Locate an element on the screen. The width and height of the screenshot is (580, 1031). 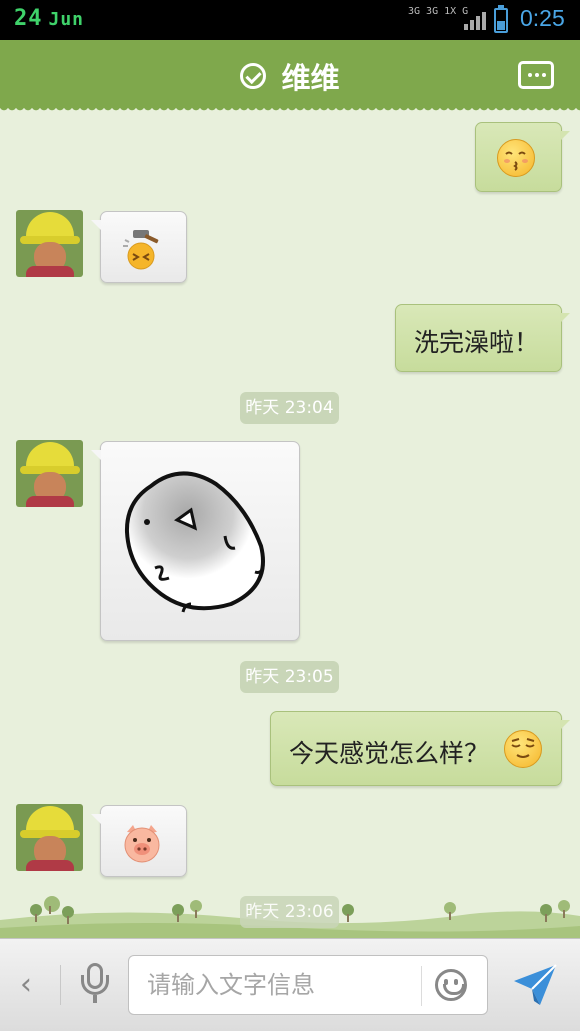
network-indicator: 3G 3G 1X G is located at coordinates (438, 11).